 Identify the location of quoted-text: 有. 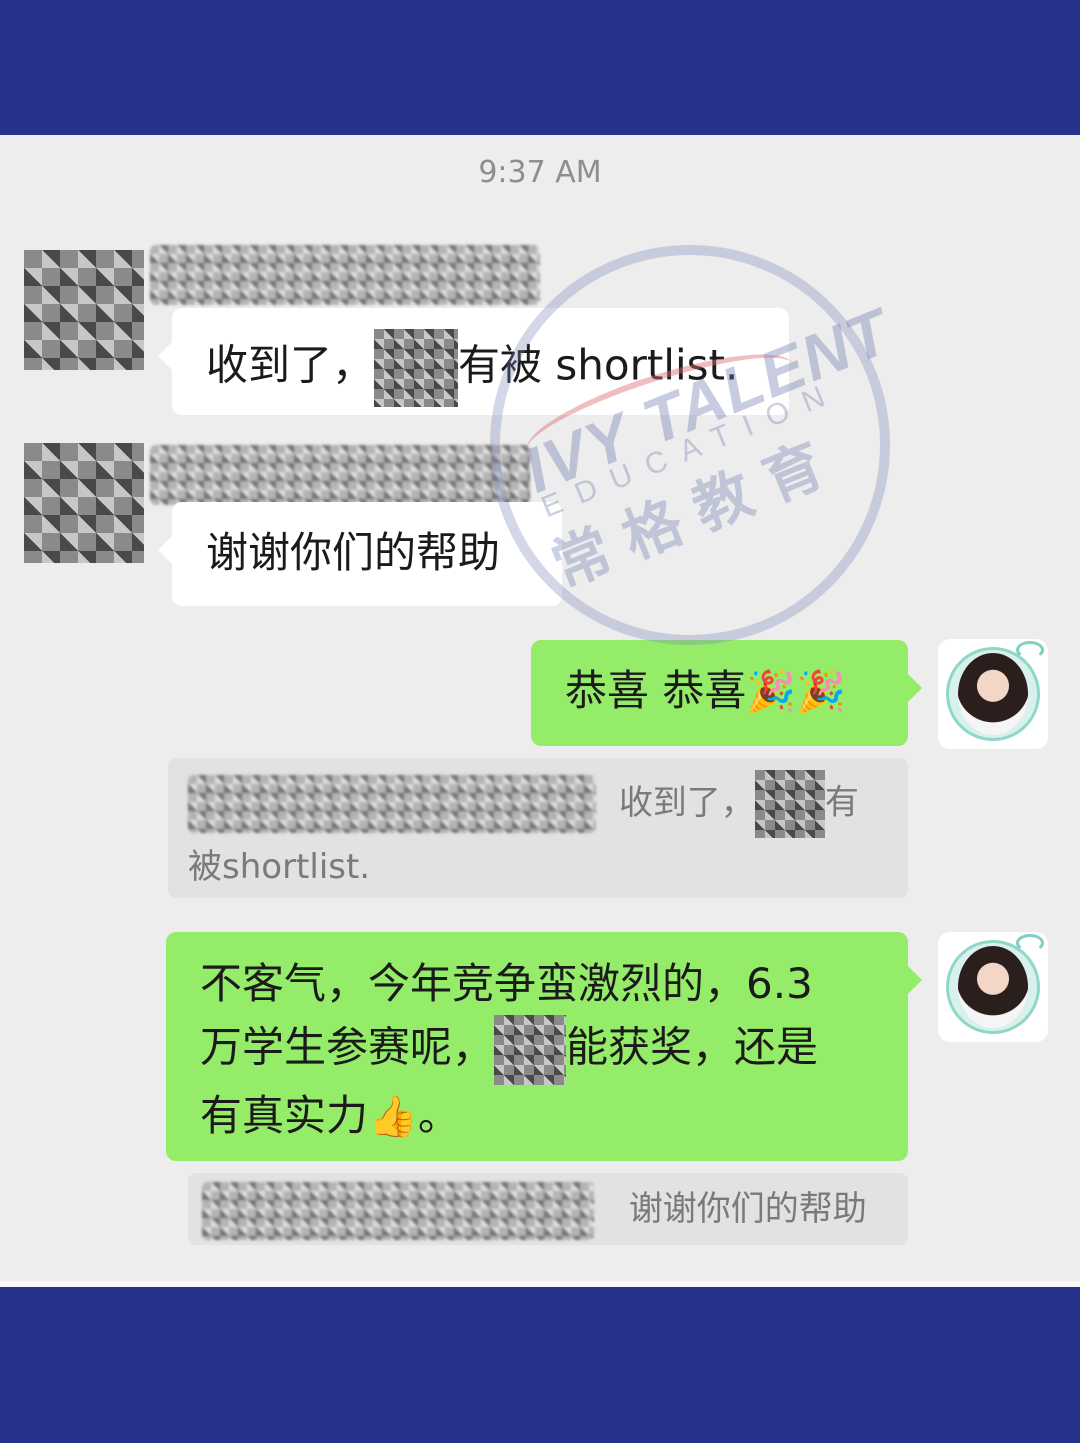
(841, 802).